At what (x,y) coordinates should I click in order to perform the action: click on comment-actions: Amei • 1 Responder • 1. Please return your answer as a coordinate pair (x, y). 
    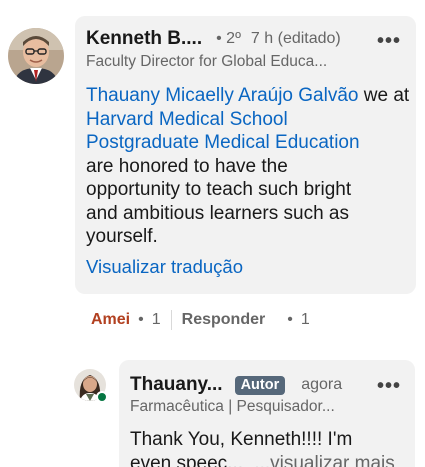
    Looking at the image, I should click on (200, 320).